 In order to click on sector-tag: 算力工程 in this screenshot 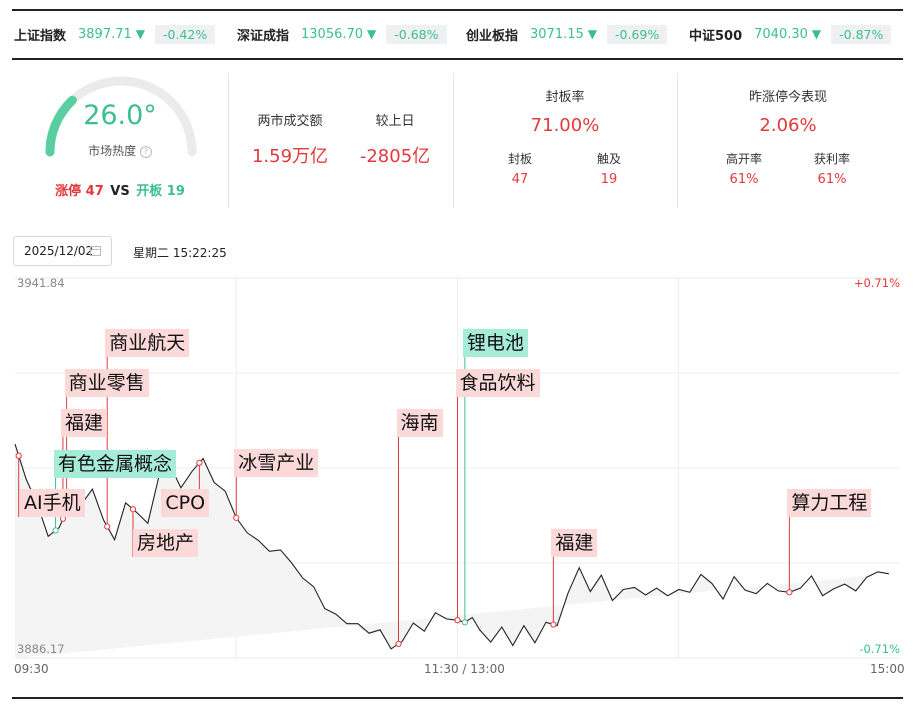, I will do `click(829, 503)`.